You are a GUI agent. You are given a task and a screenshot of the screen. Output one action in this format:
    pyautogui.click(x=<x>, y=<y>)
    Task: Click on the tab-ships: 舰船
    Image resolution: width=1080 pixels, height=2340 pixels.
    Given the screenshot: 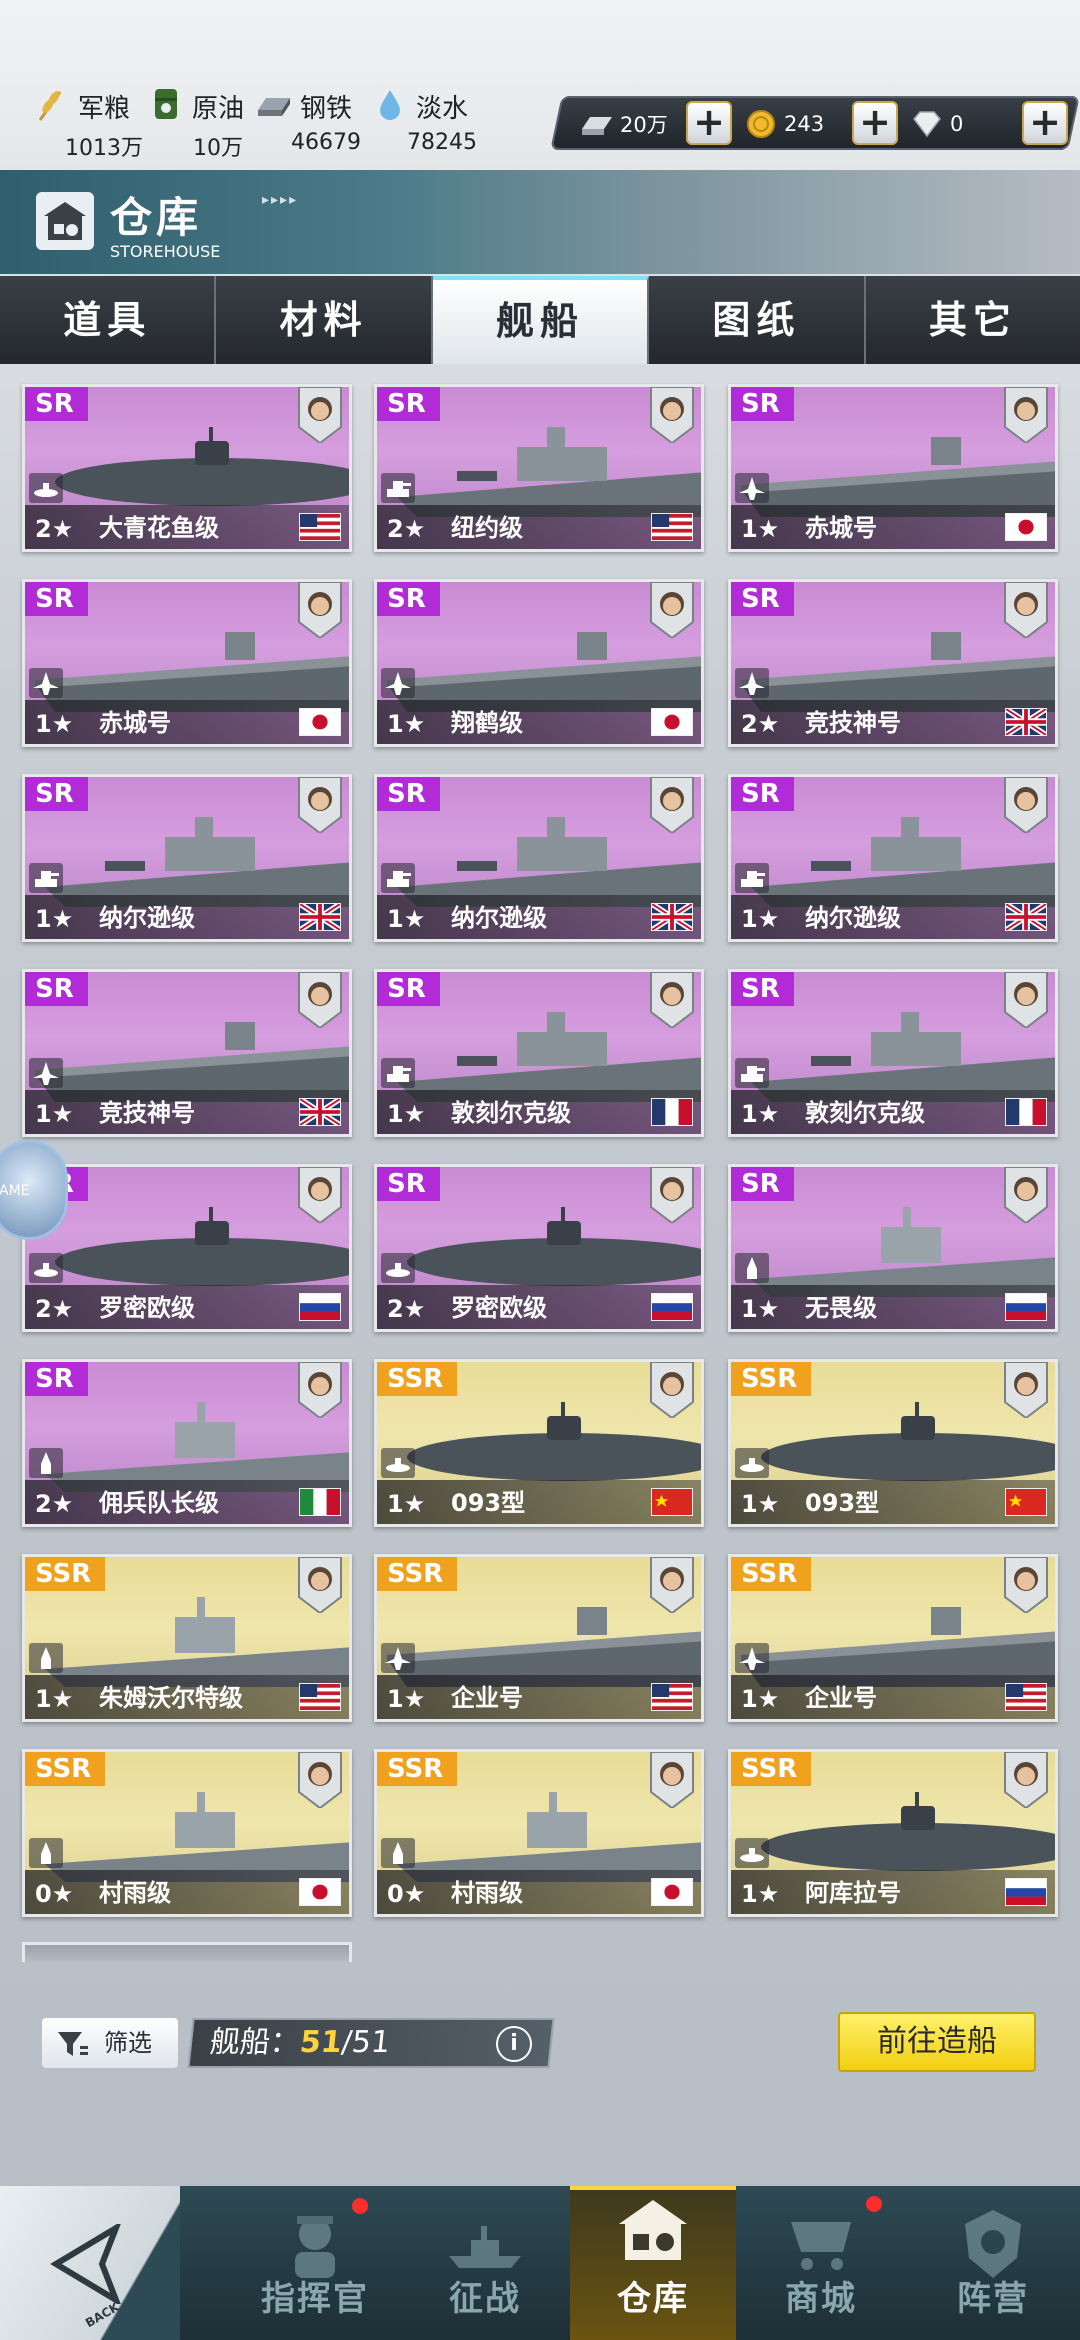 What is the action you would take?
    pyautogui.click(x=541, y=320)
    